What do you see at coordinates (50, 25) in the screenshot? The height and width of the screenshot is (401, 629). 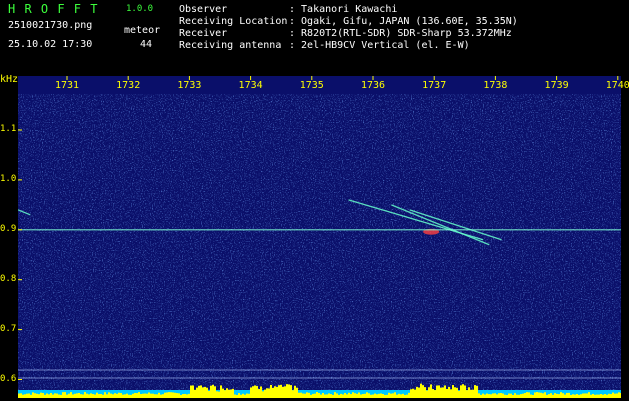 I see `file-name: 2510021730.png` at bounding box center [50, 25].